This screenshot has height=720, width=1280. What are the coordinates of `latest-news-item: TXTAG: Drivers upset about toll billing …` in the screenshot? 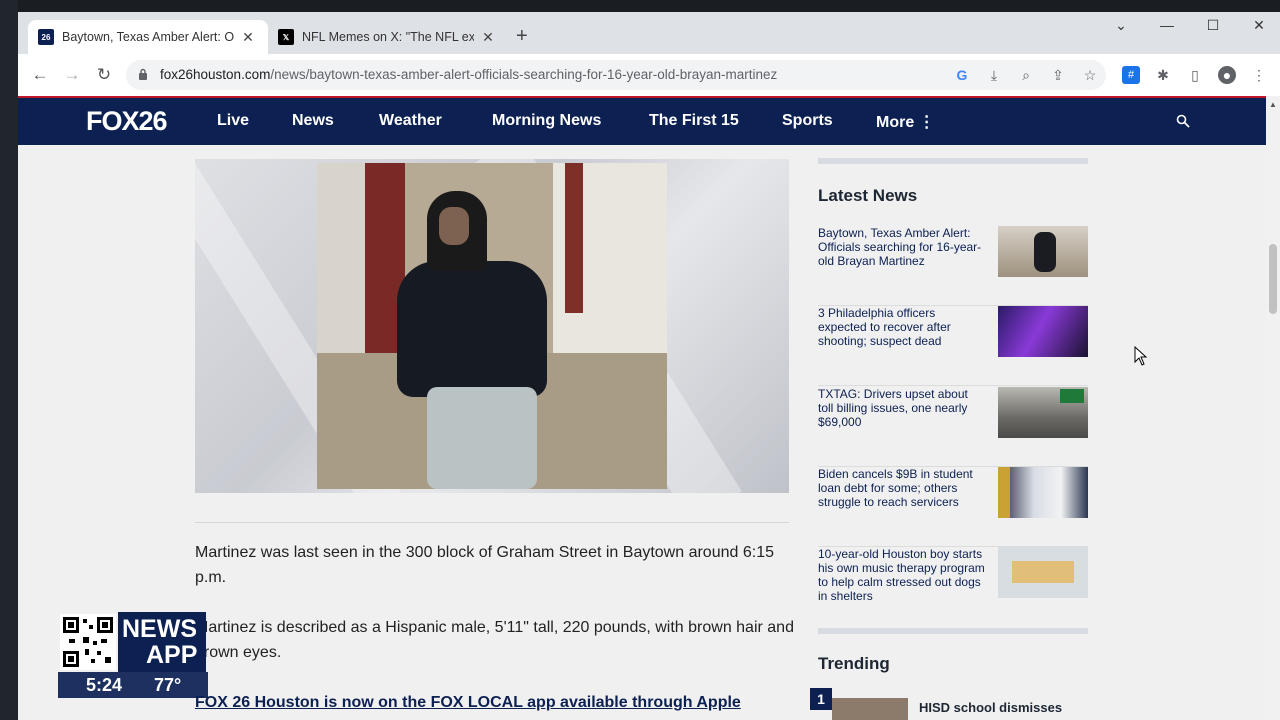 It's located at (953, 427).